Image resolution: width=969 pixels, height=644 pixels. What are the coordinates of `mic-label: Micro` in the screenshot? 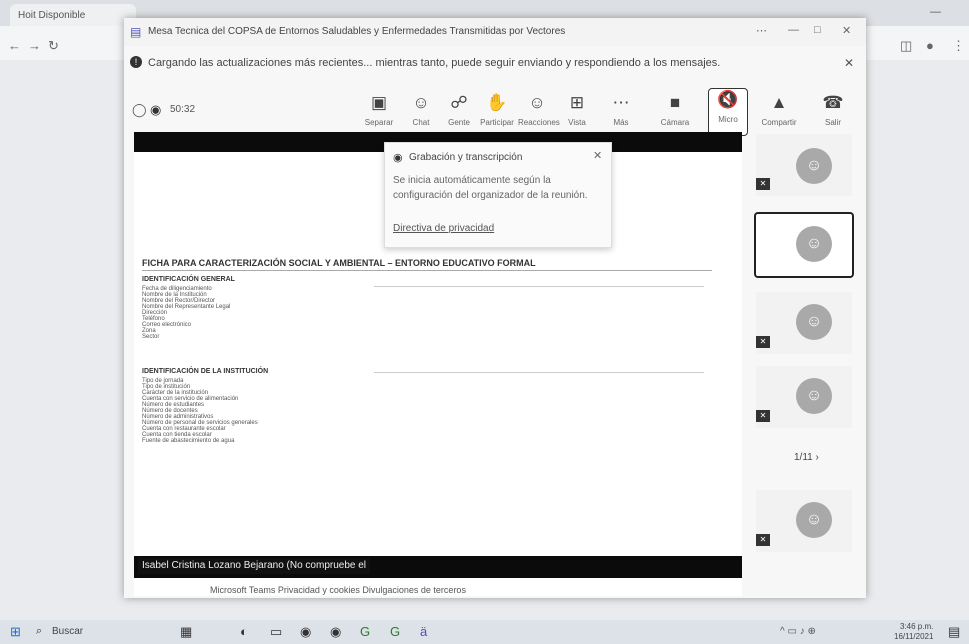 It's located at (728, 119).